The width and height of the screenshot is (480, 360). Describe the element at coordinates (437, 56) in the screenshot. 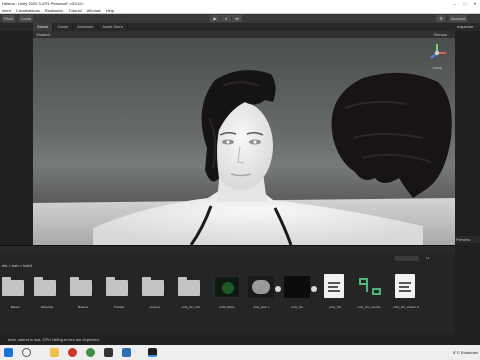

I see `orientation-gizmo: < Persp` at that location.